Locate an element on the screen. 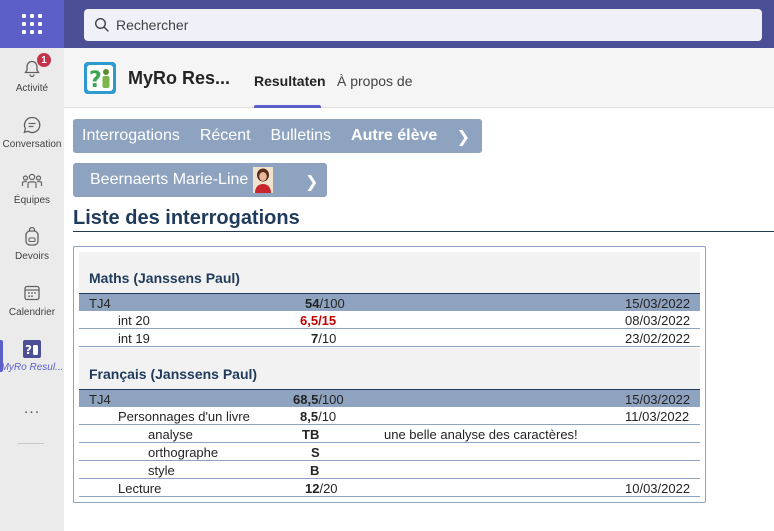  rail-label: Activité is located at coordinates (32, 88).